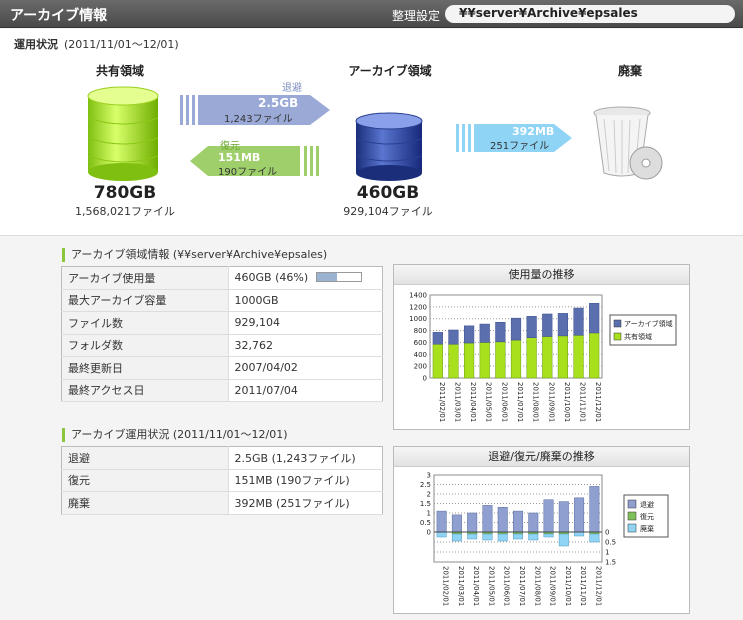 Image resolution: width=743 pixels, height=620 pixels. I want to click on archive-files: 929,104ファイル, so click(388, 211).